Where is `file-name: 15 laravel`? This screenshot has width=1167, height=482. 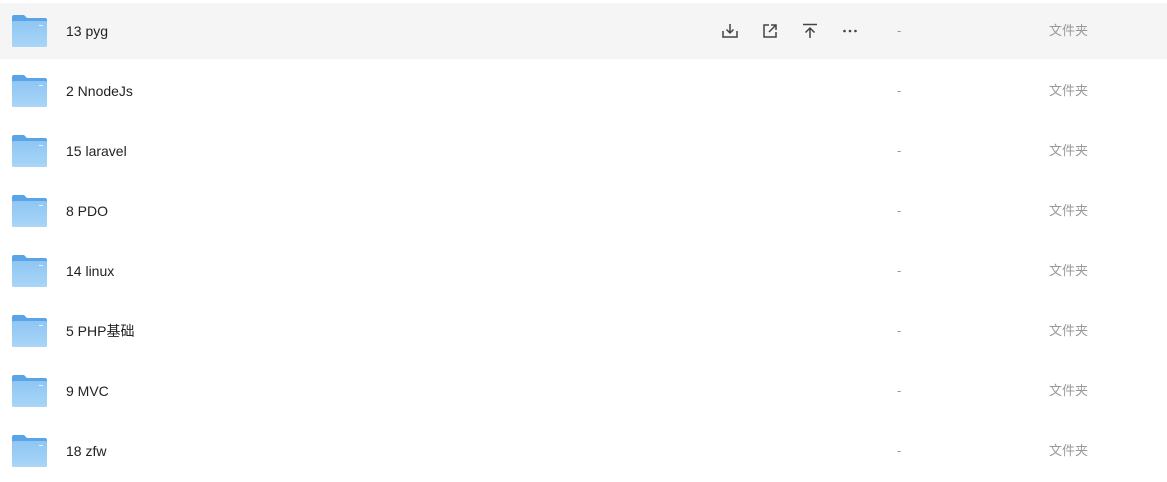 file-name: 15 laravel is located at coordinates (96, 151).